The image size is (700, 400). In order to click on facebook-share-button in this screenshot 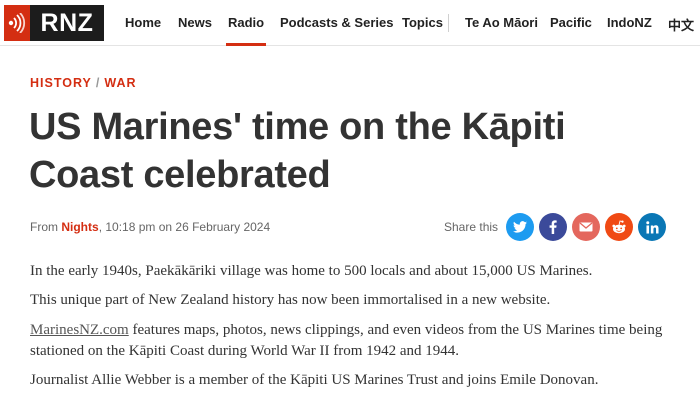, I will do `click(553, 227)`.